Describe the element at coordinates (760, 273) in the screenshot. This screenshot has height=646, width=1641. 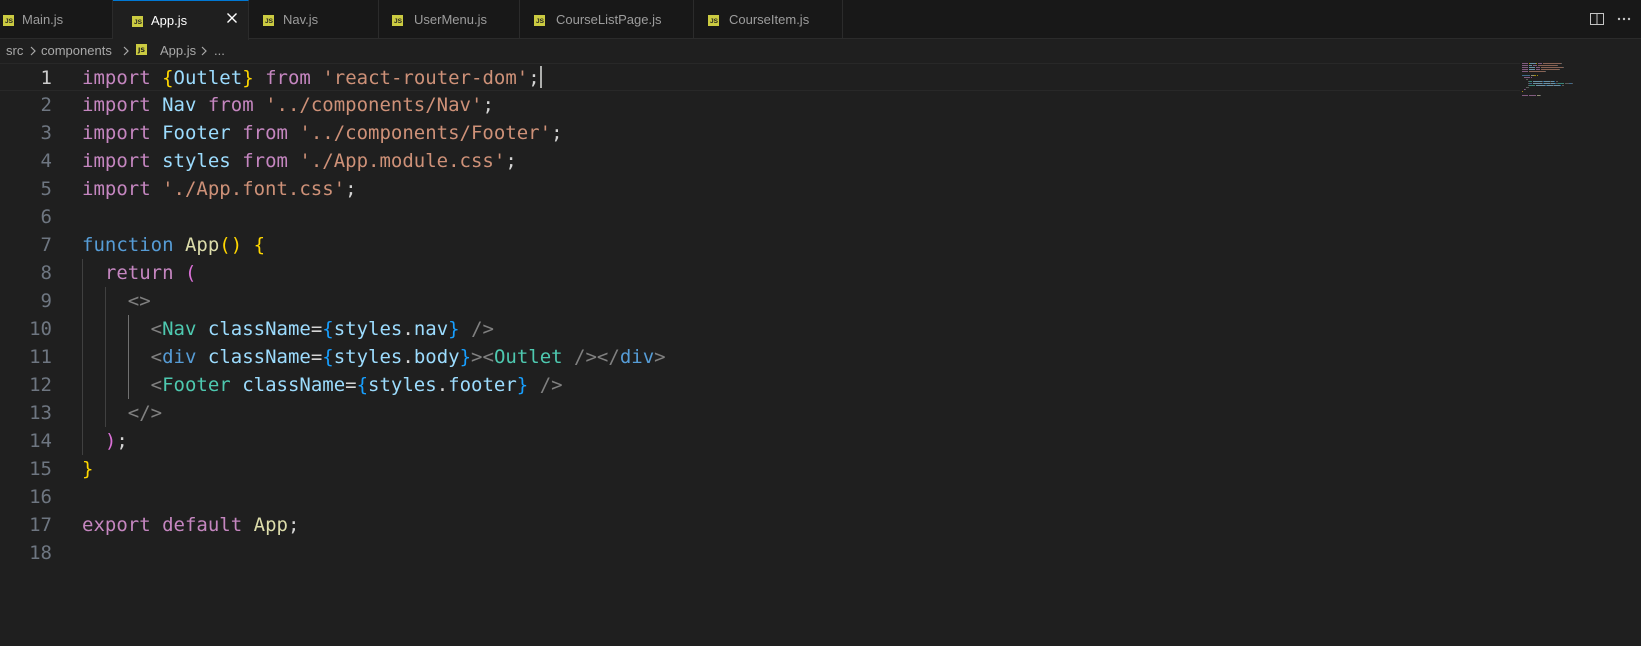
I see `code-line: 8 return (` at that location.